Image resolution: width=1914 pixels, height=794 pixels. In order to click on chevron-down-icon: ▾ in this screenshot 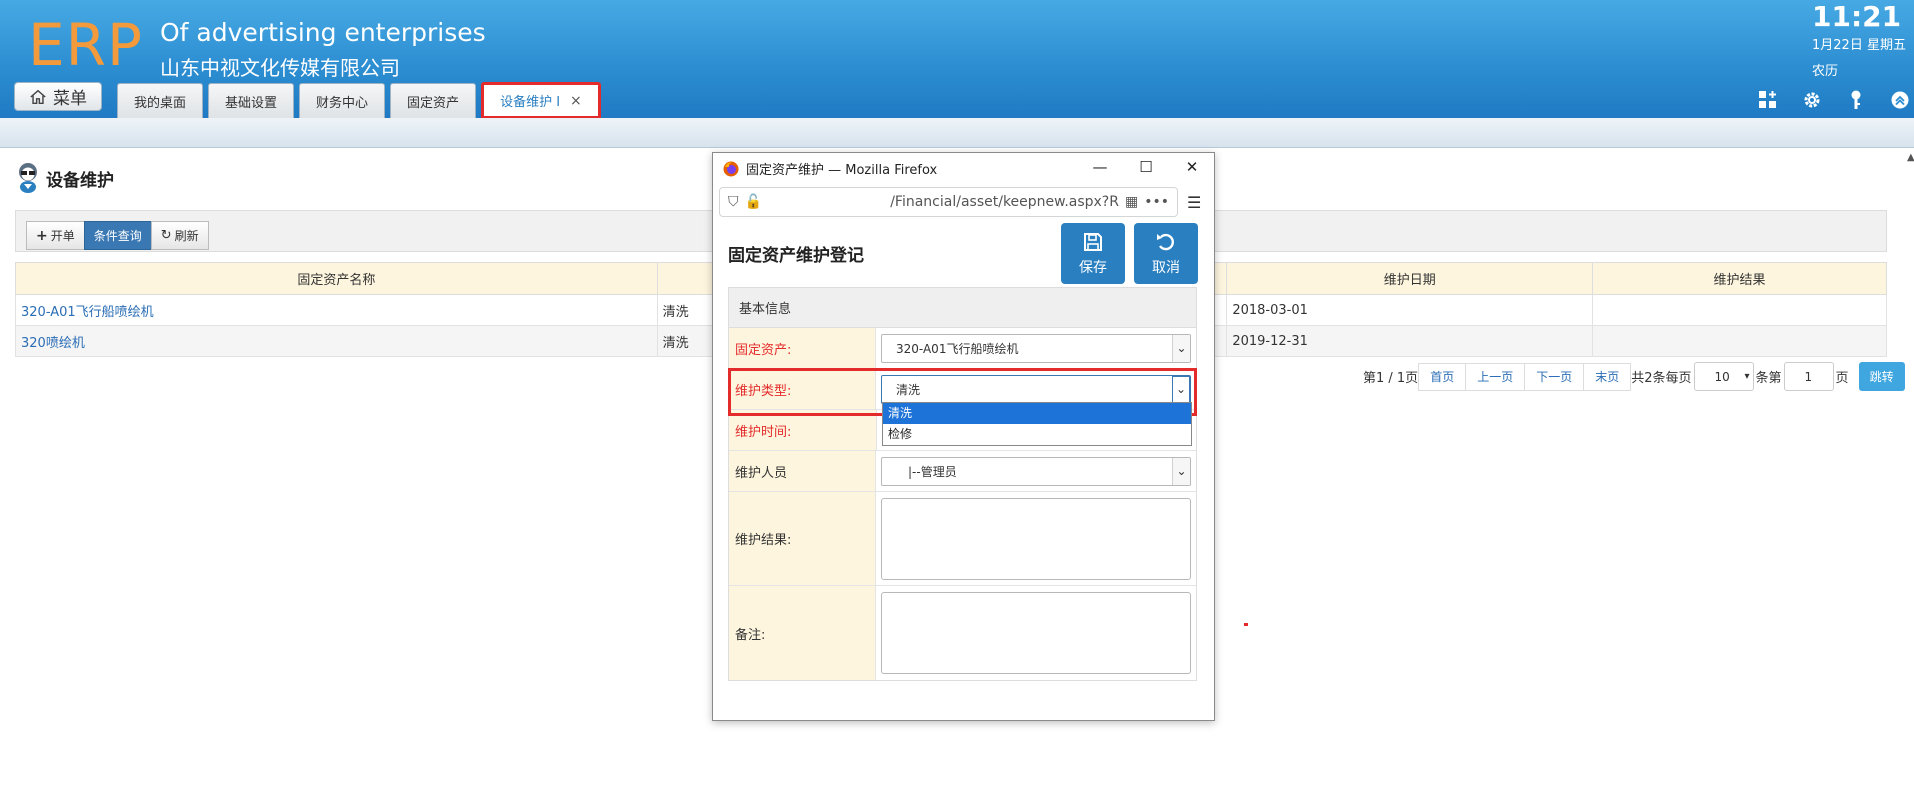, I will do `click(1747, 376)`.